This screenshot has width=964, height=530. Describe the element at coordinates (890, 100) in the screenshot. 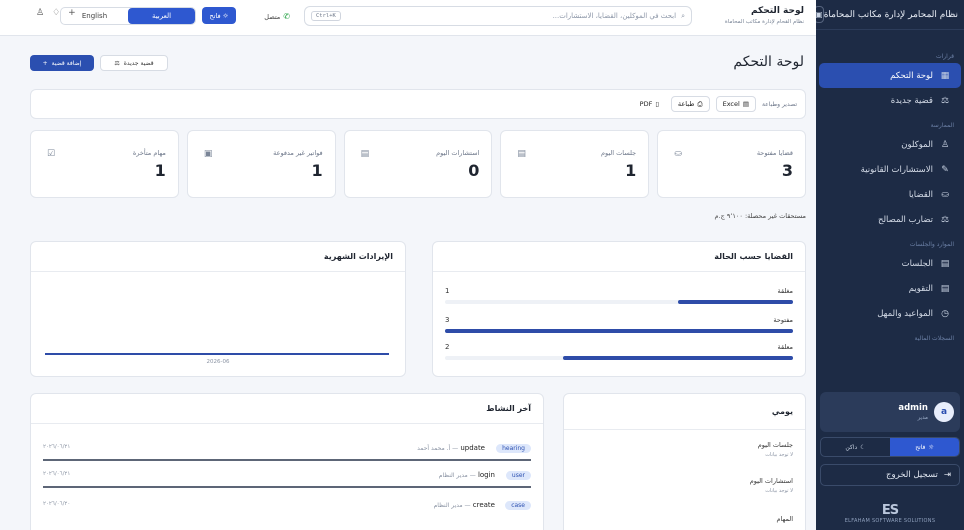

I see `sidebar-item-new-case: ⚖ قضية جديدة` at that location.